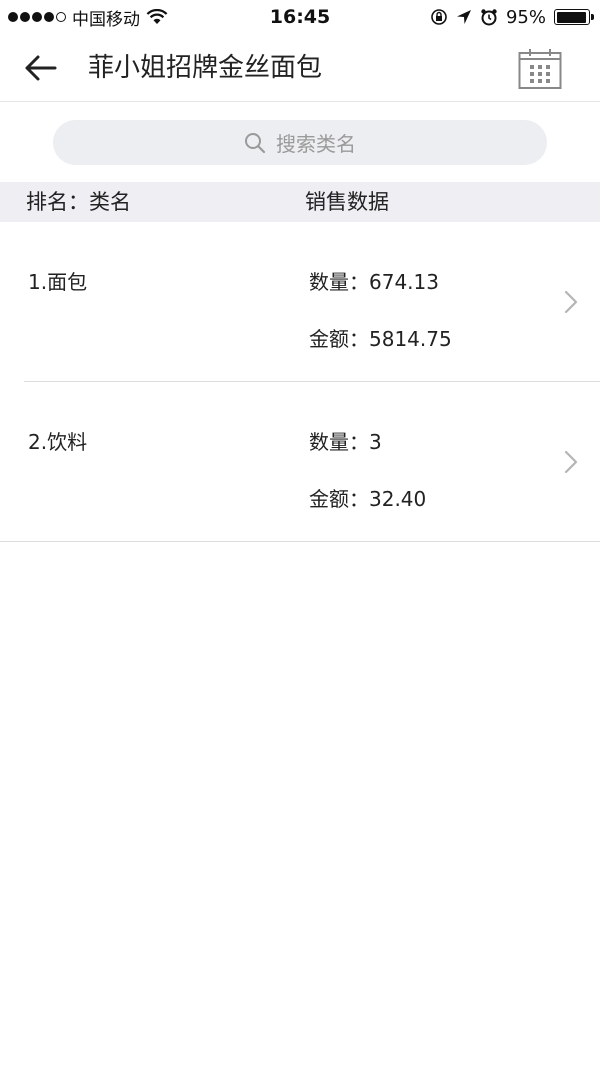 Image resolution: width=600 pixels, height=1067 pixels. What do you see at coordinates (58, 282) in the screenshot?
I see `category-name: 1.面包` at bounding box center [58, 282].